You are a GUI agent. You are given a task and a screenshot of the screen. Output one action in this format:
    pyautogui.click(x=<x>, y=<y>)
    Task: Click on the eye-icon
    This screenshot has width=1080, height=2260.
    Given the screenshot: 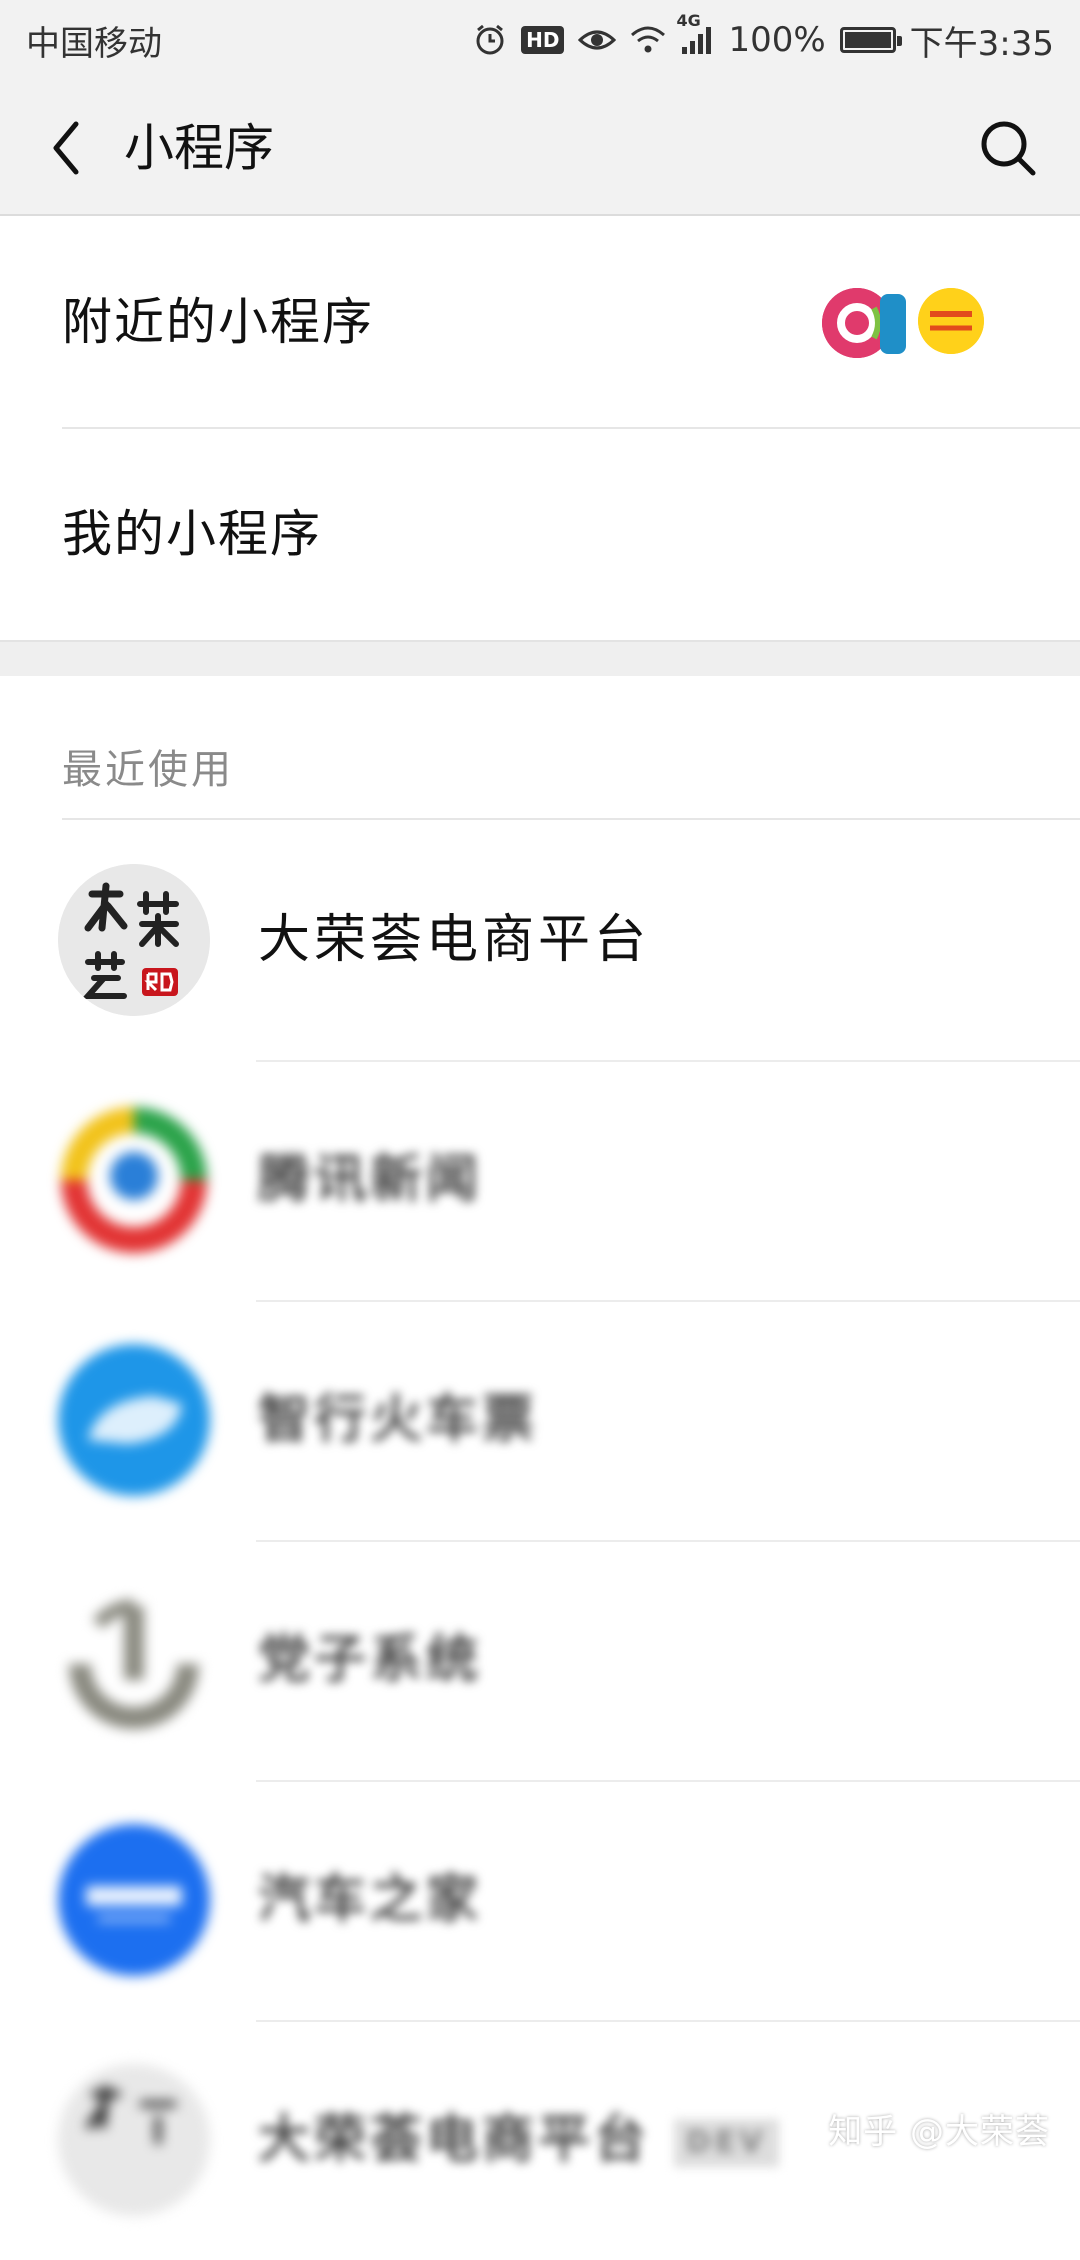 What is the action you would take?
    pyautogui.click(x=597, y=40)
    